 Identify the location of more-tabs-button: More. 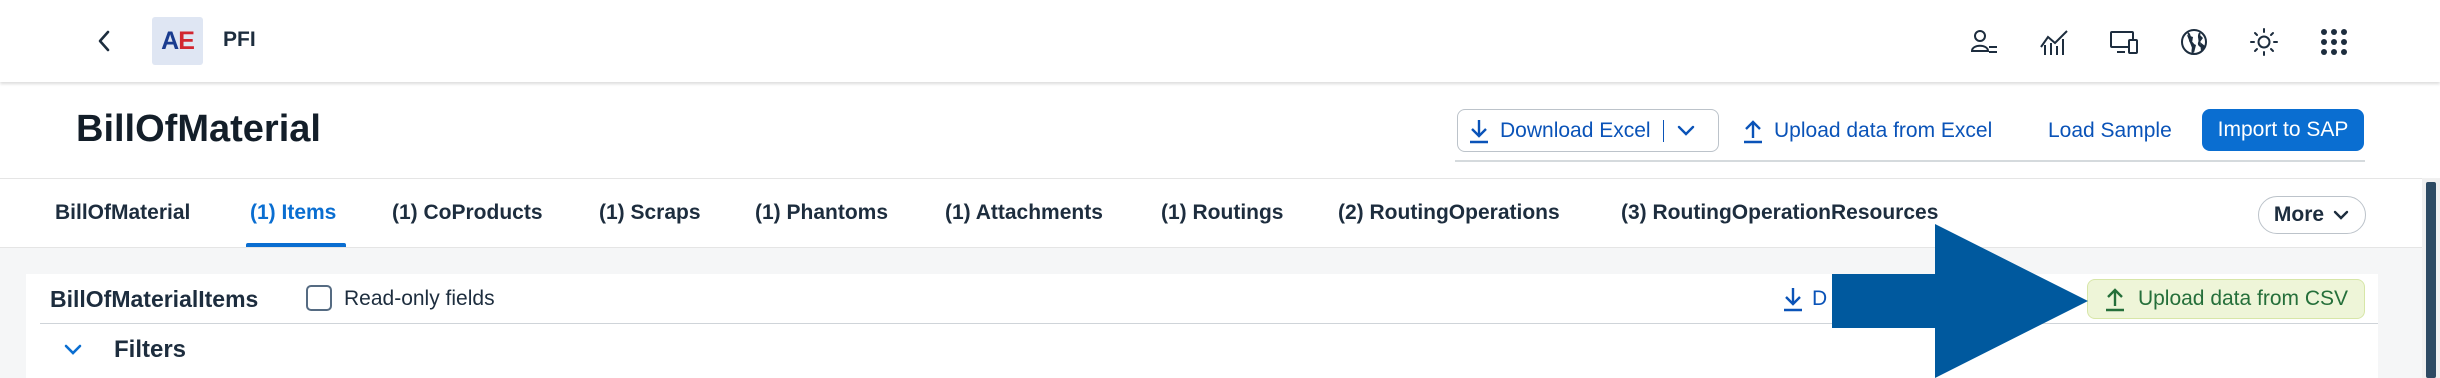
(2312, 215).